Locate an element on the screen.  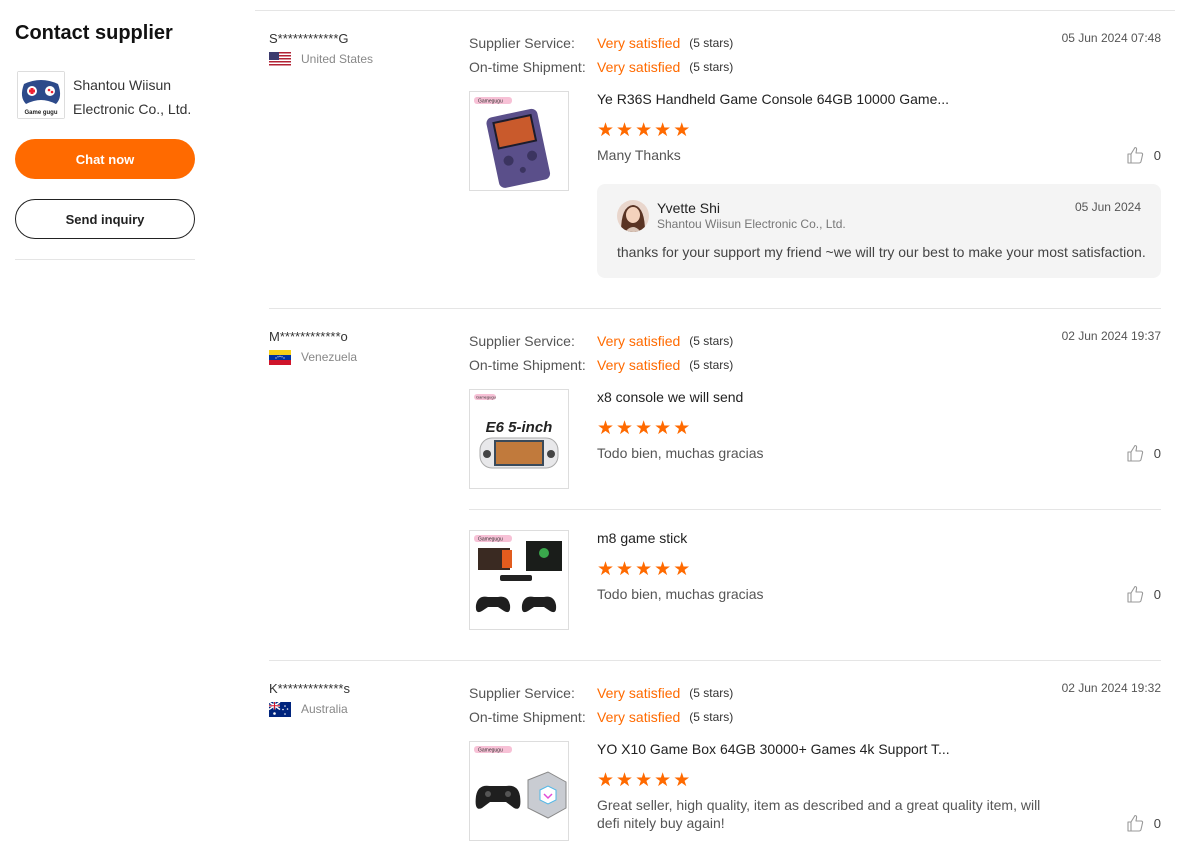
australia-flag-icon is located at coordinates (280, 709).